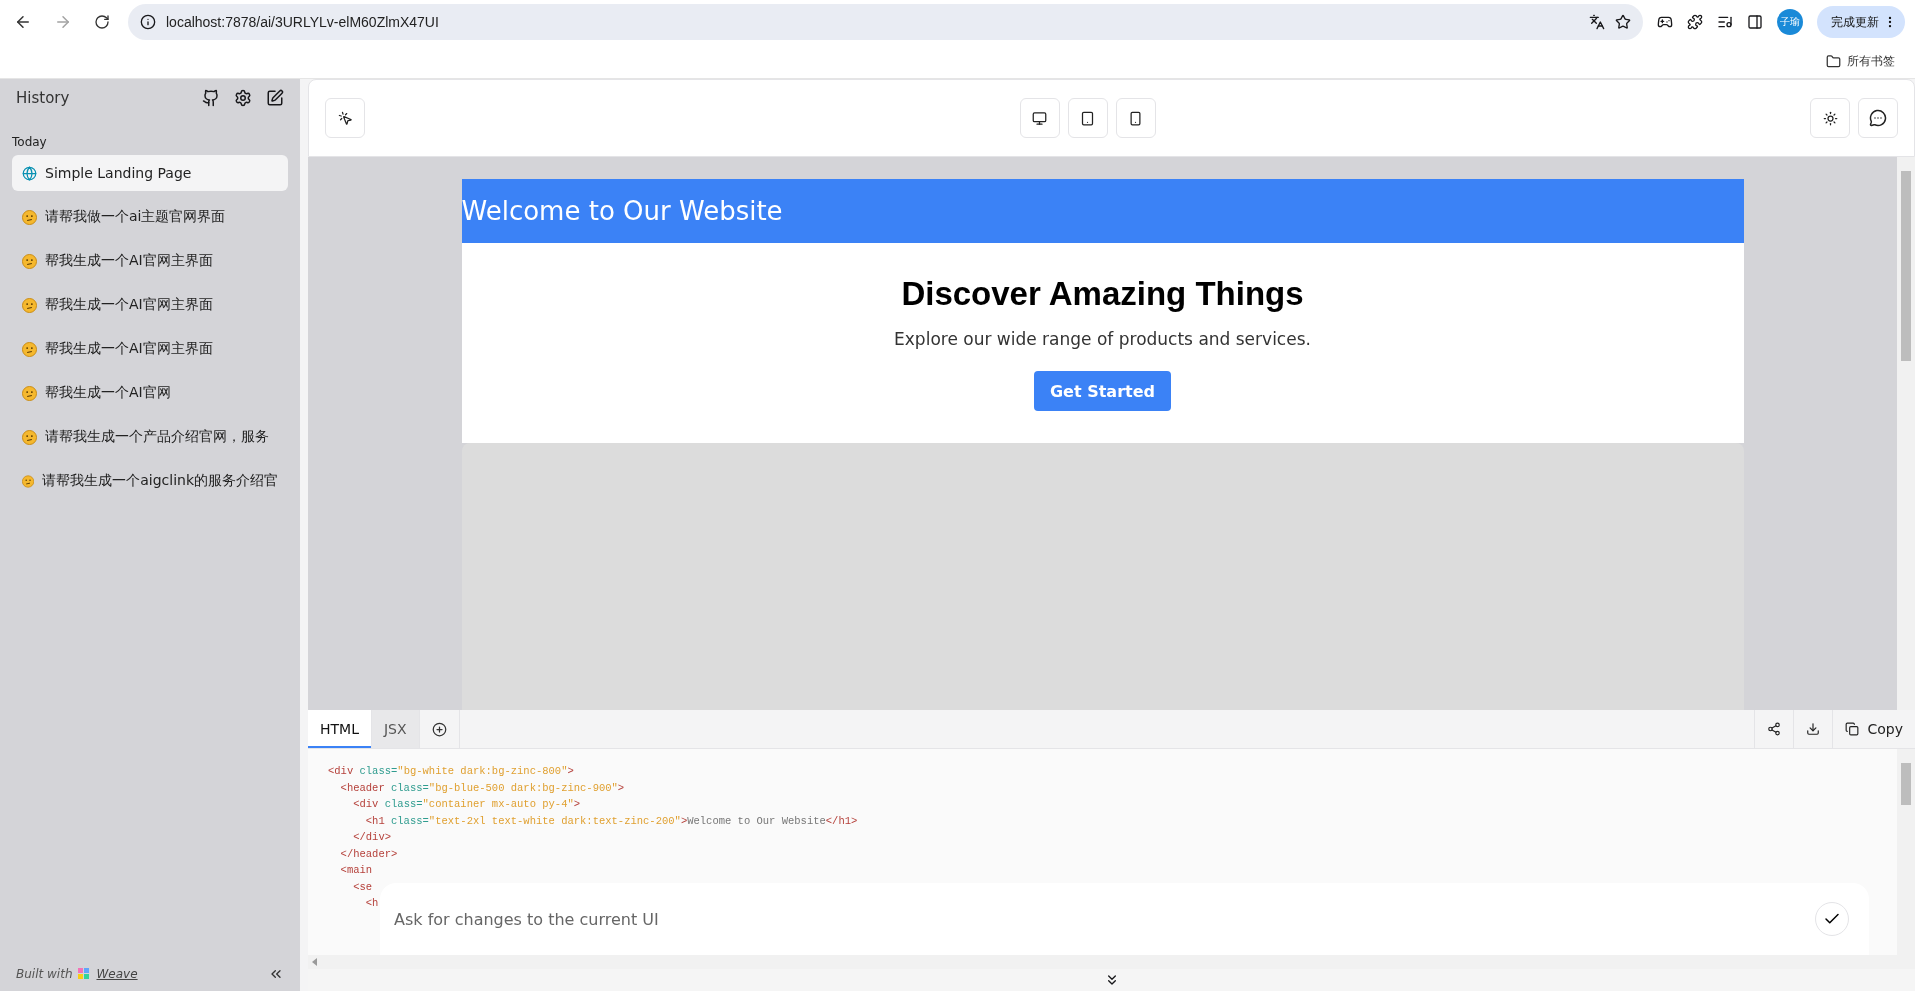  What do you see at coordinates (1755, 22) in the screenshot?
I see `side-panel-icon` at bounding box center [1755, 22].